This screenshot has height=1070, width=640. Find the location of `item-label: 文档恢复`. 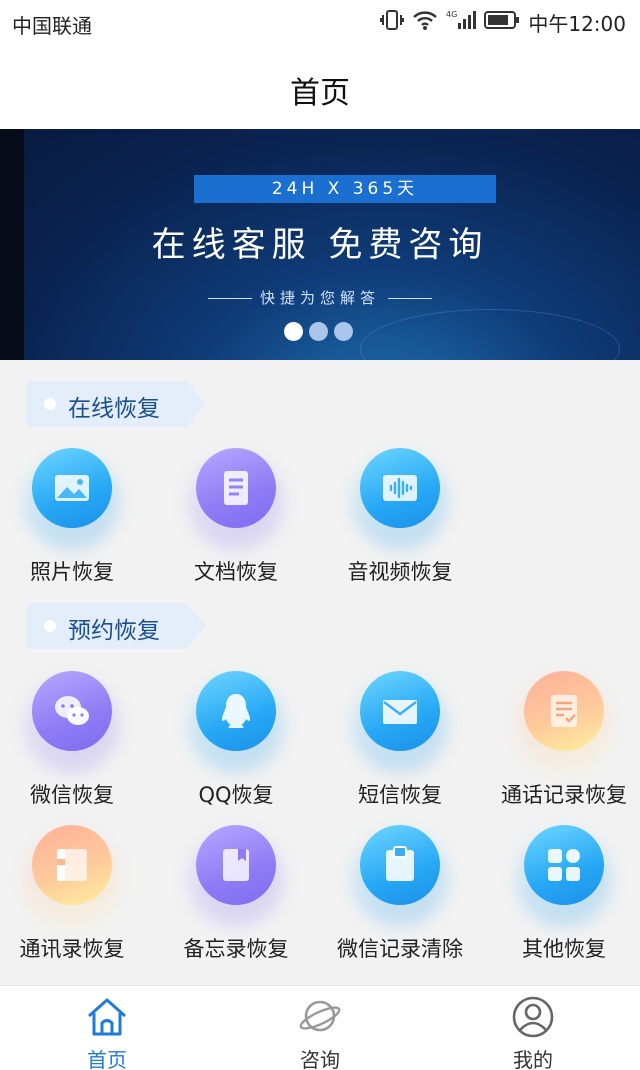

item-label: 文档恢复 is located at coordinates (236, 572).